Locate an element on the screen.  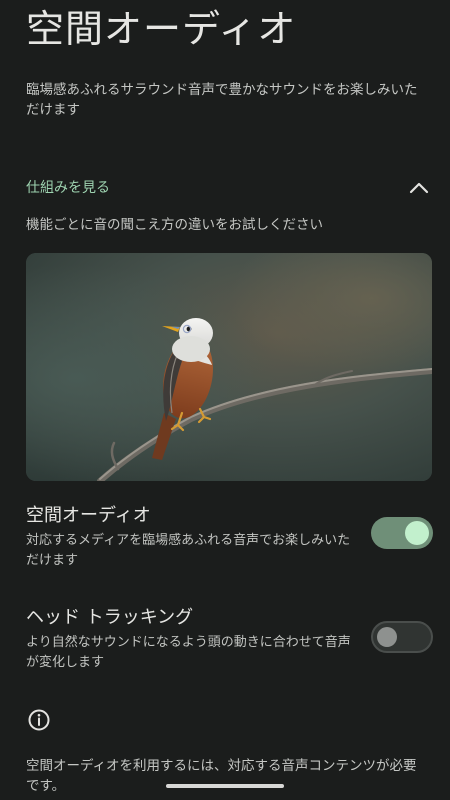
head-tracking-toggle is located at coordinates (402, 637).